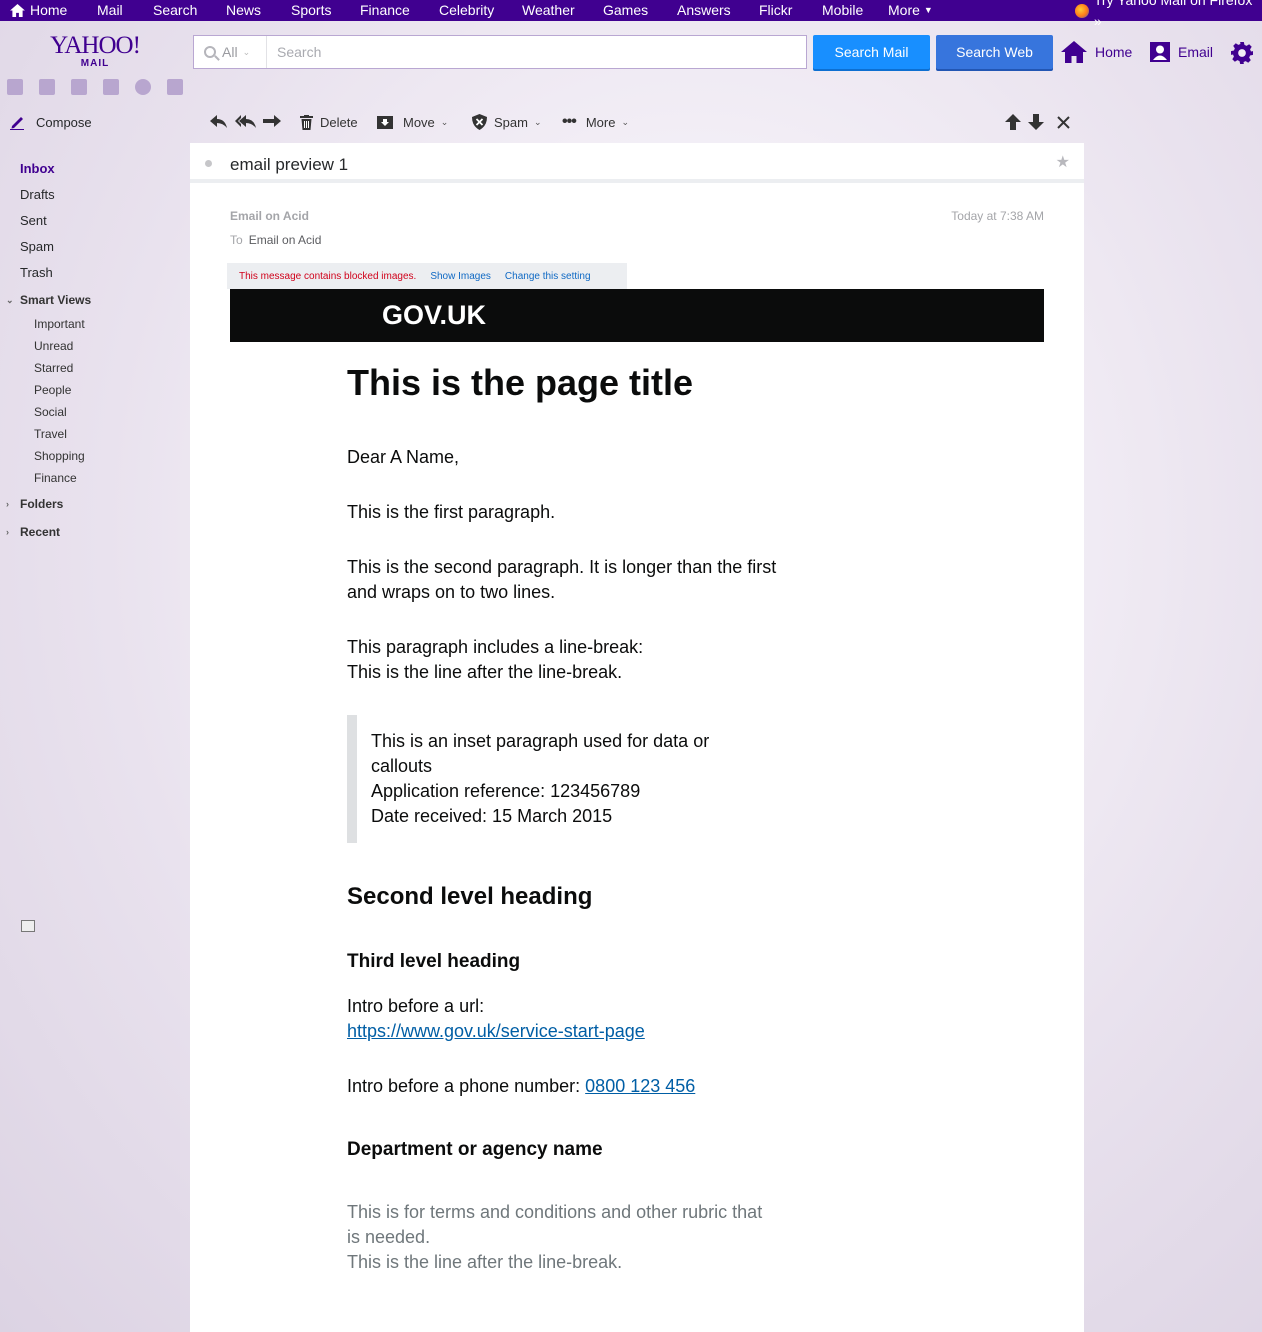 The height and width of the screenshot is (1332, 1262). Describe the element at coordinates (28, 926) in the screenshot. I see `image-icon` at that location.